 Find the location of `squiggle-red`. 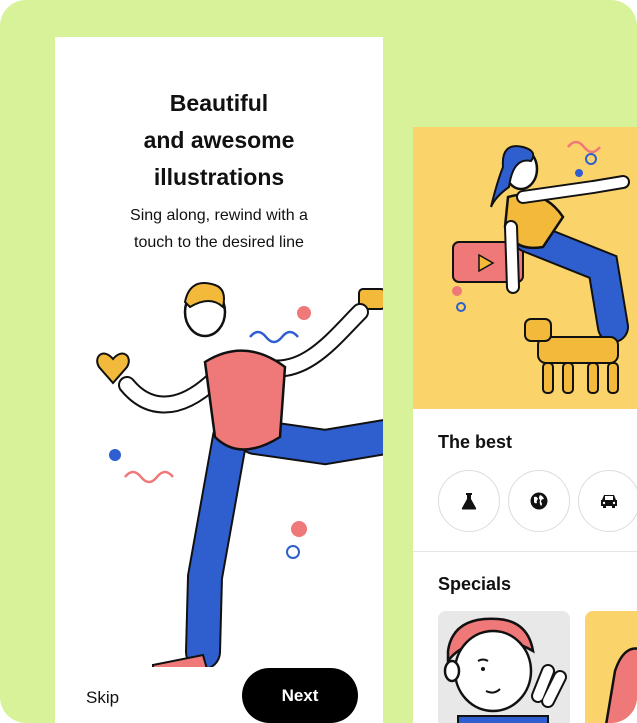

squiggle-red is located at coordinates (149, 477).